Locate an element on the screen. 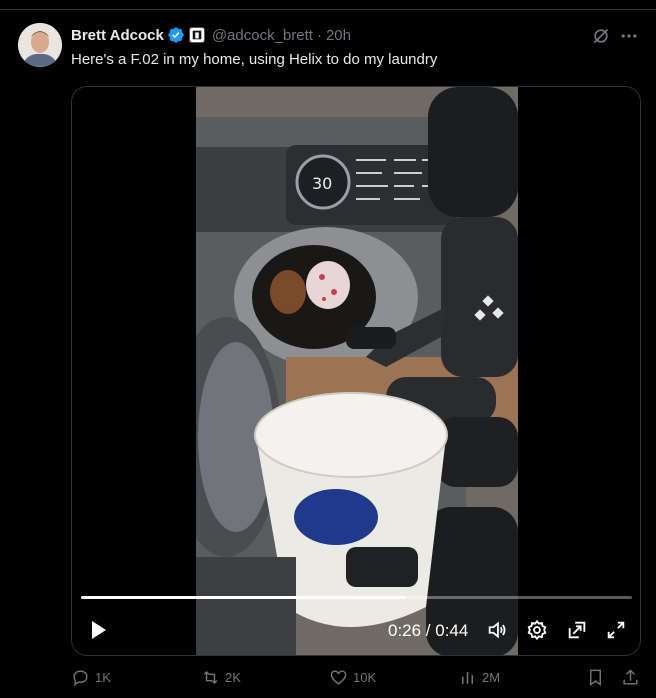 This screenshot has width=656, height=698. share-icon is located at coordinates (630, 677).